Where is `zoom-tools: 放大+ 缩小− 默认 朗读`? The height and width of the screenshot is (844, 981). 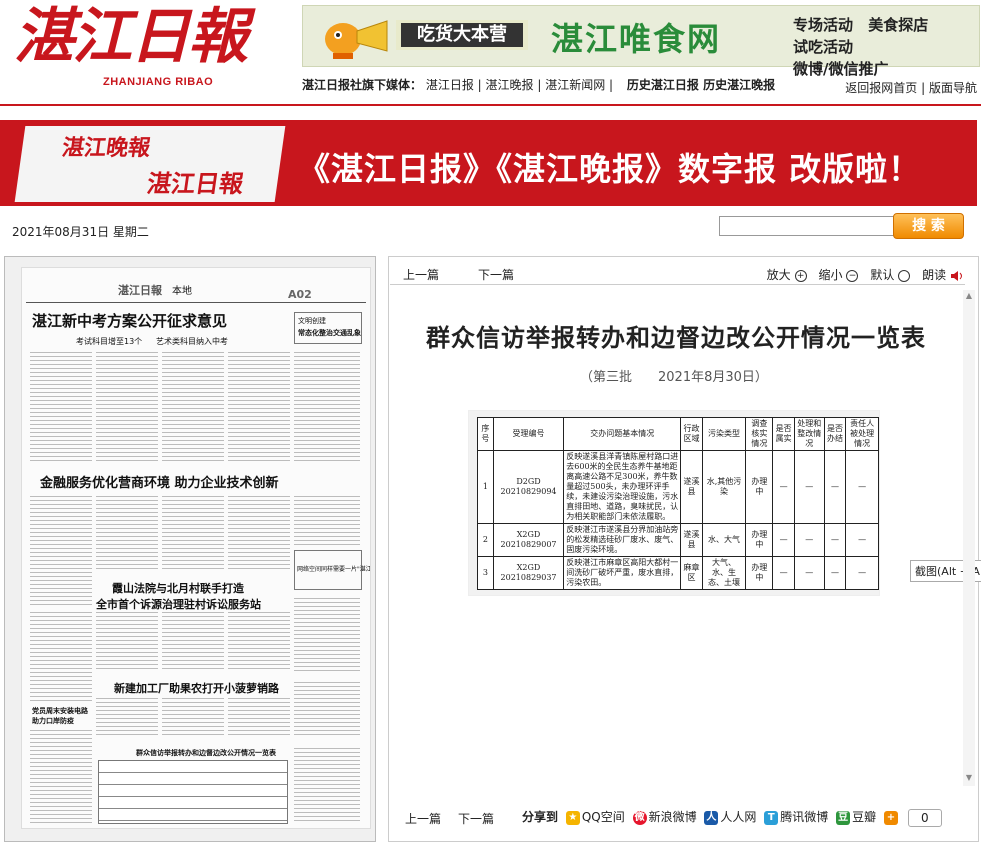
zoom-tools: 放大+ 缩小− 默认 朗读 is located at coordinates (861, 274).